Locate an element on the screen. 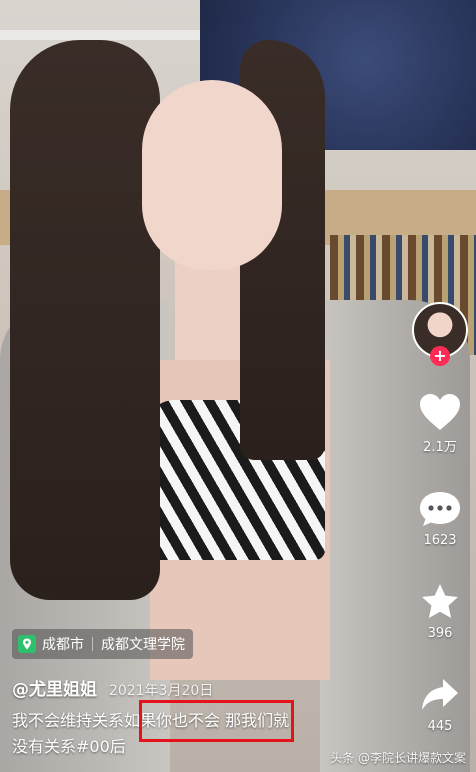 This screenshot has width=476, height=772. red-highlight-box is located at coordinates (216, 721).